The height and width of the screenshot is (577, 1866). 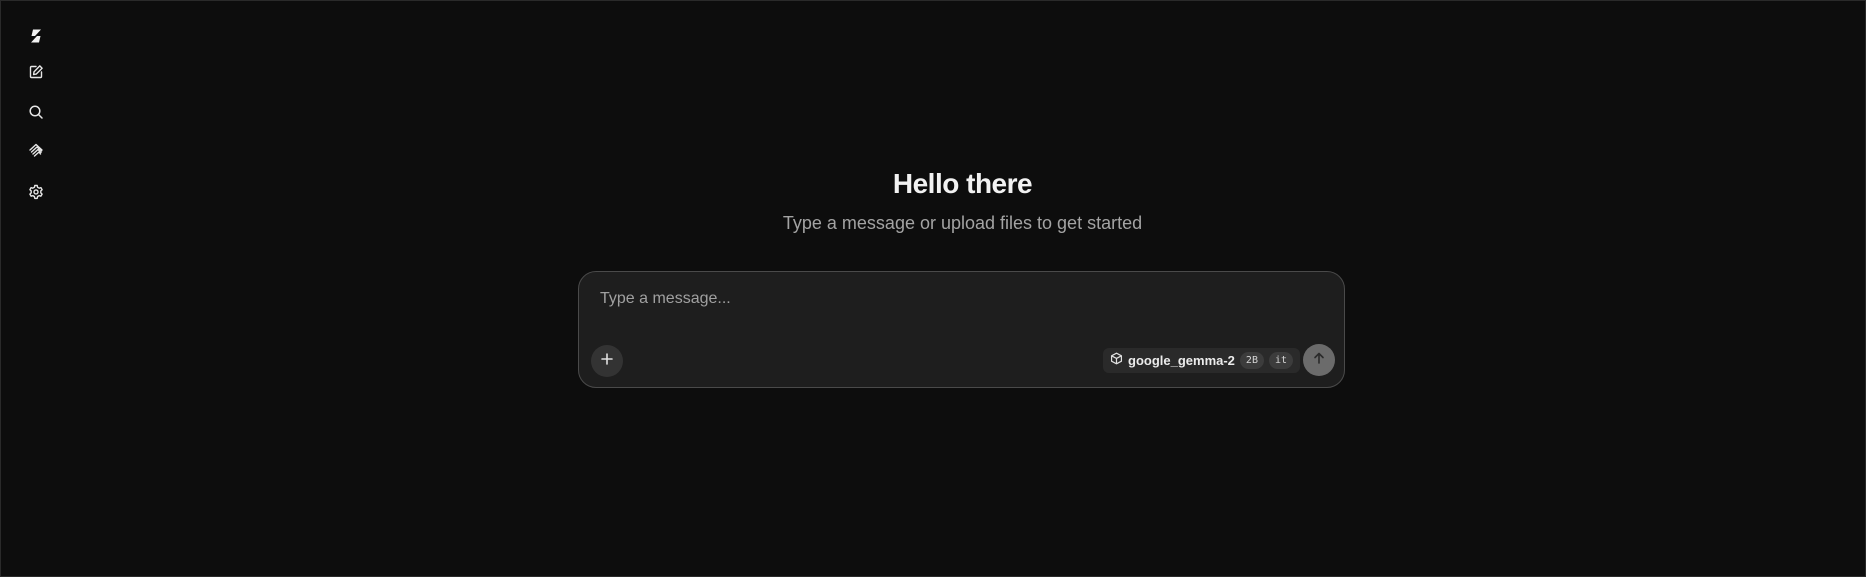 I want to click on logo-bolt-icon, so click(x=36, y=36).